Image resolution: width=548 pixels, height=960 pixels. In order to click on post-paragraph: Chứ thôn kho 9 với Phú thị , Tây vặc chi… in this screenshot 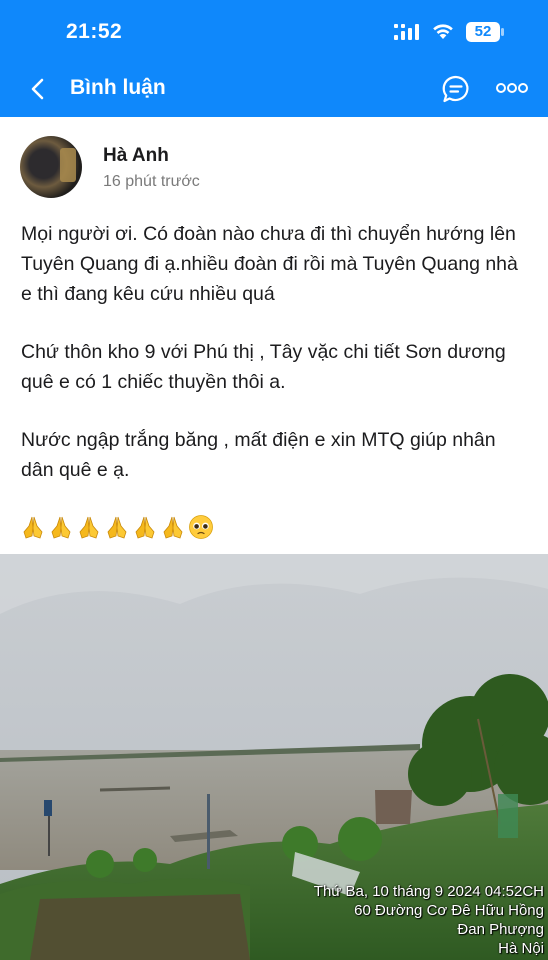, I will do `click(263, 367)`.